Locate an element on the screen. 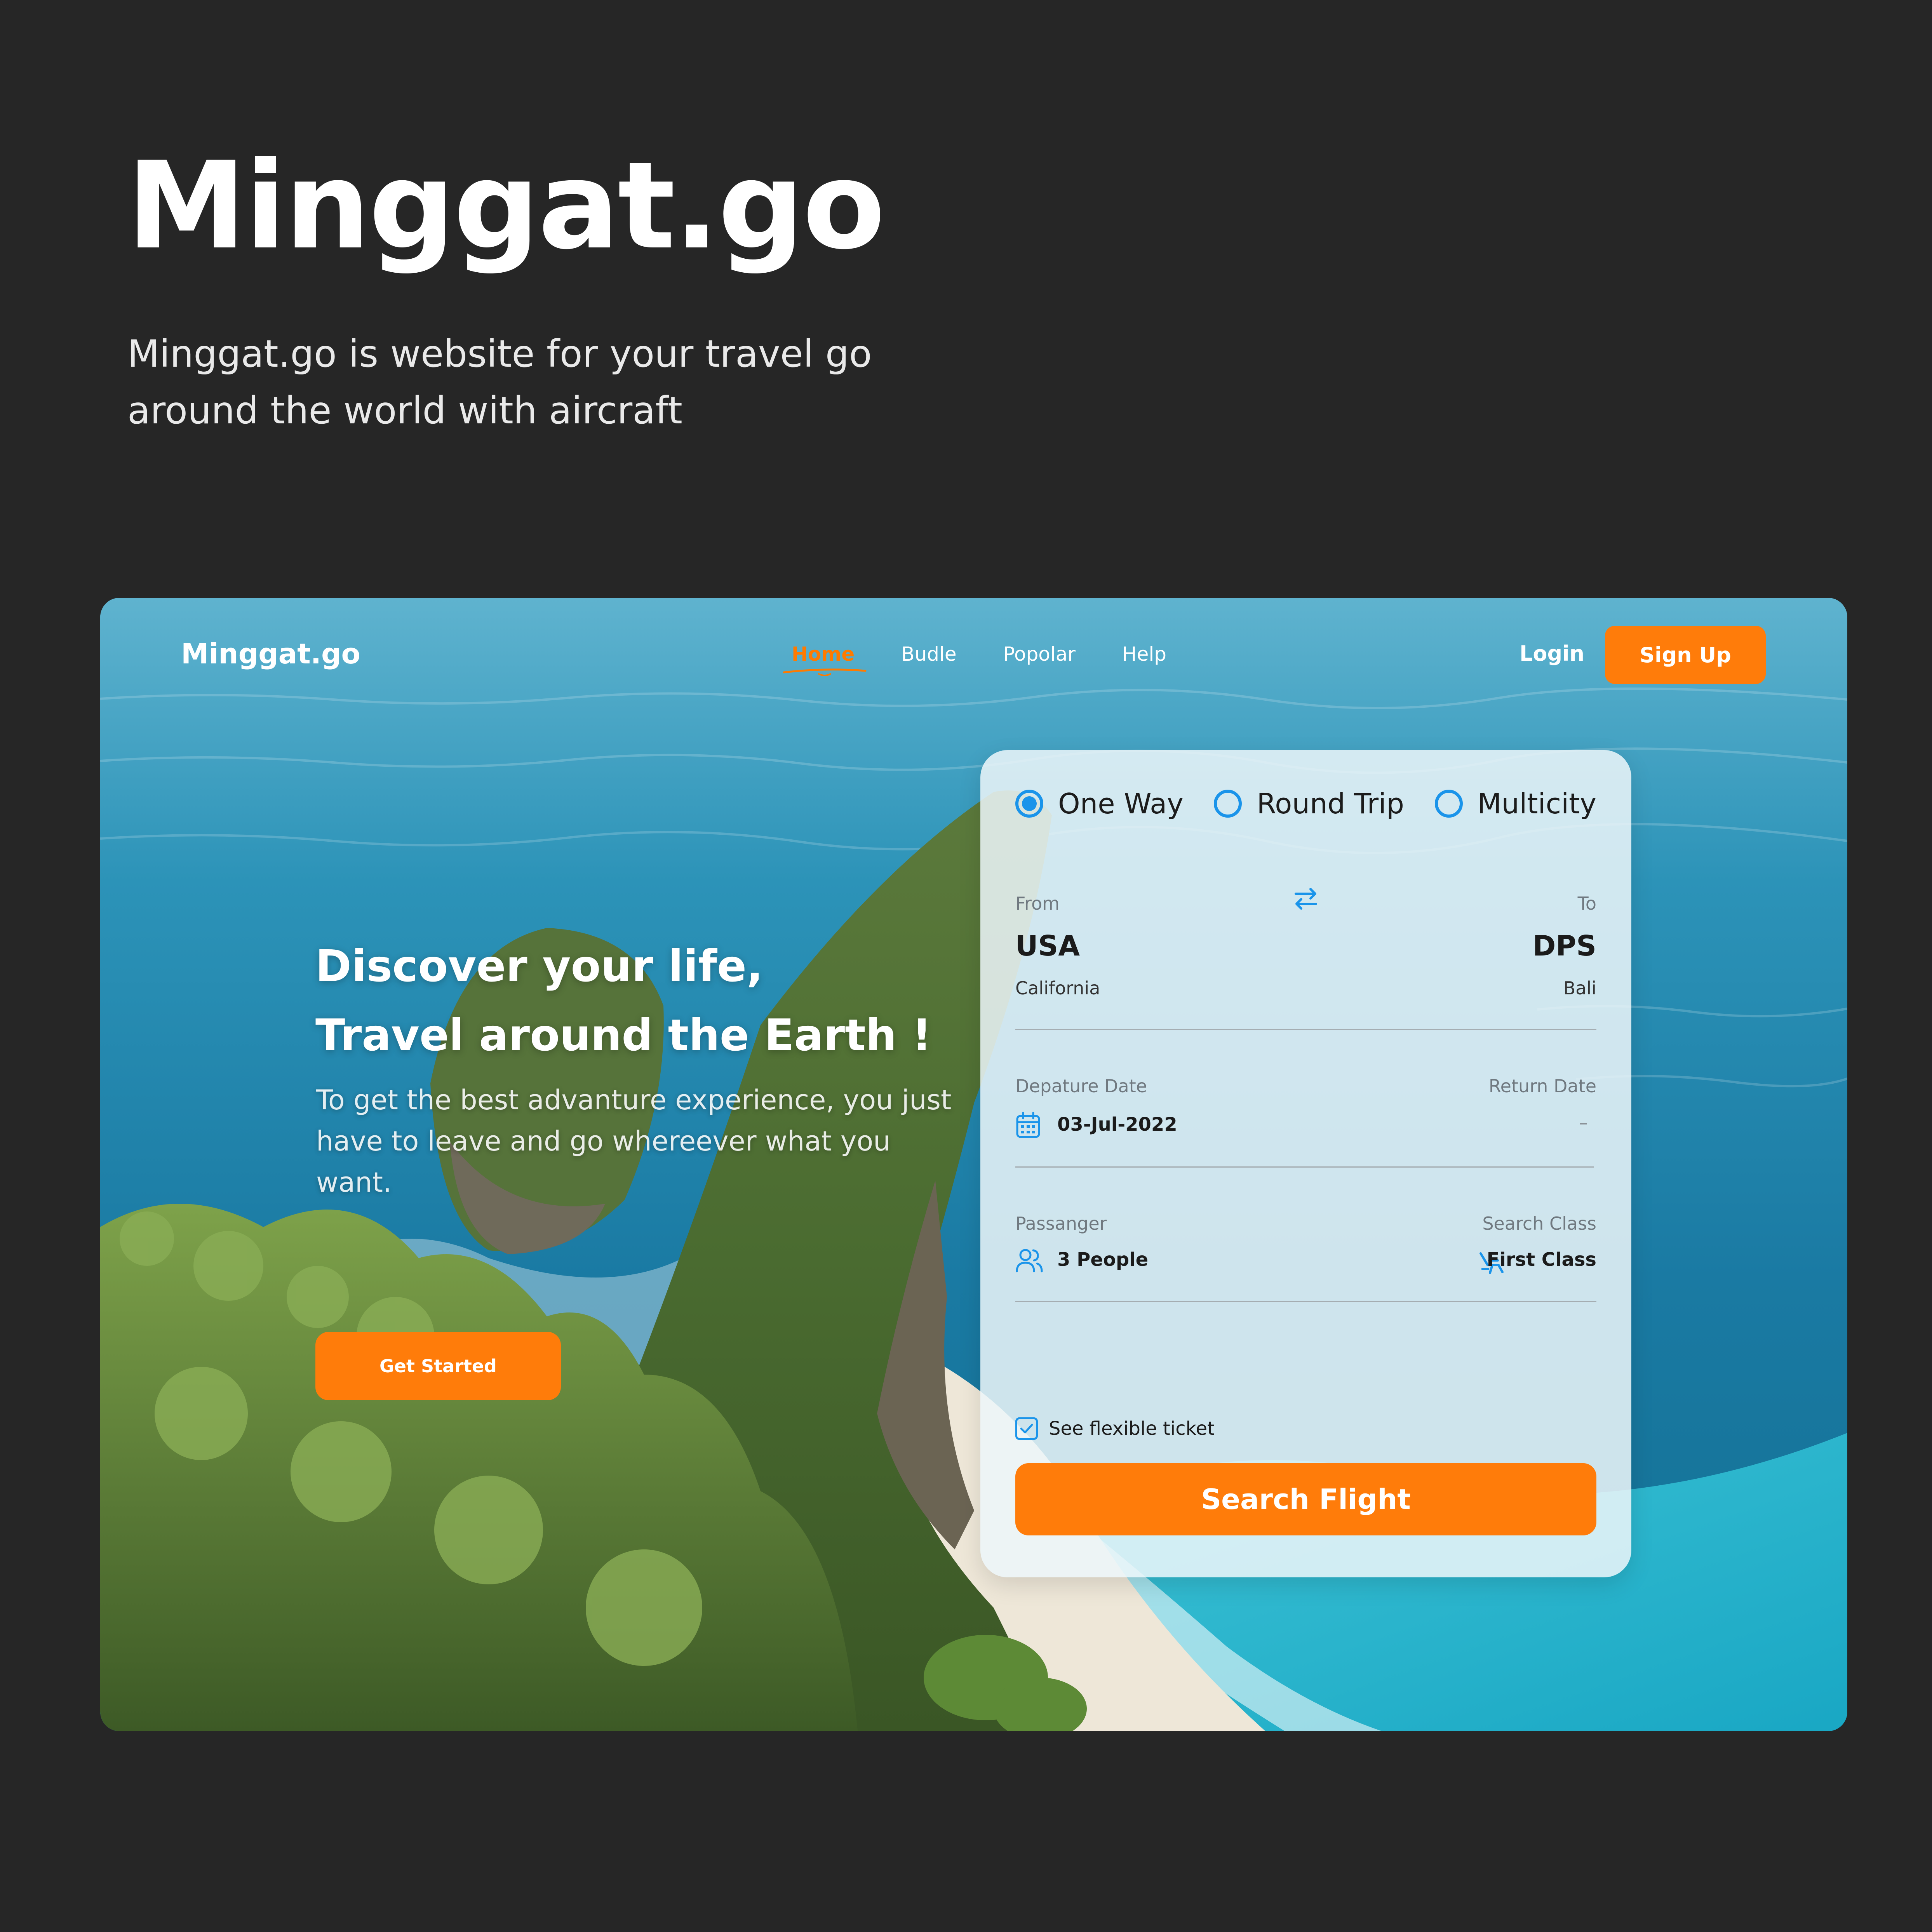 Image resolution: width=1932 pixels, height=1932 pixels. to-place: Bali is located at coordinates (1580, 989).